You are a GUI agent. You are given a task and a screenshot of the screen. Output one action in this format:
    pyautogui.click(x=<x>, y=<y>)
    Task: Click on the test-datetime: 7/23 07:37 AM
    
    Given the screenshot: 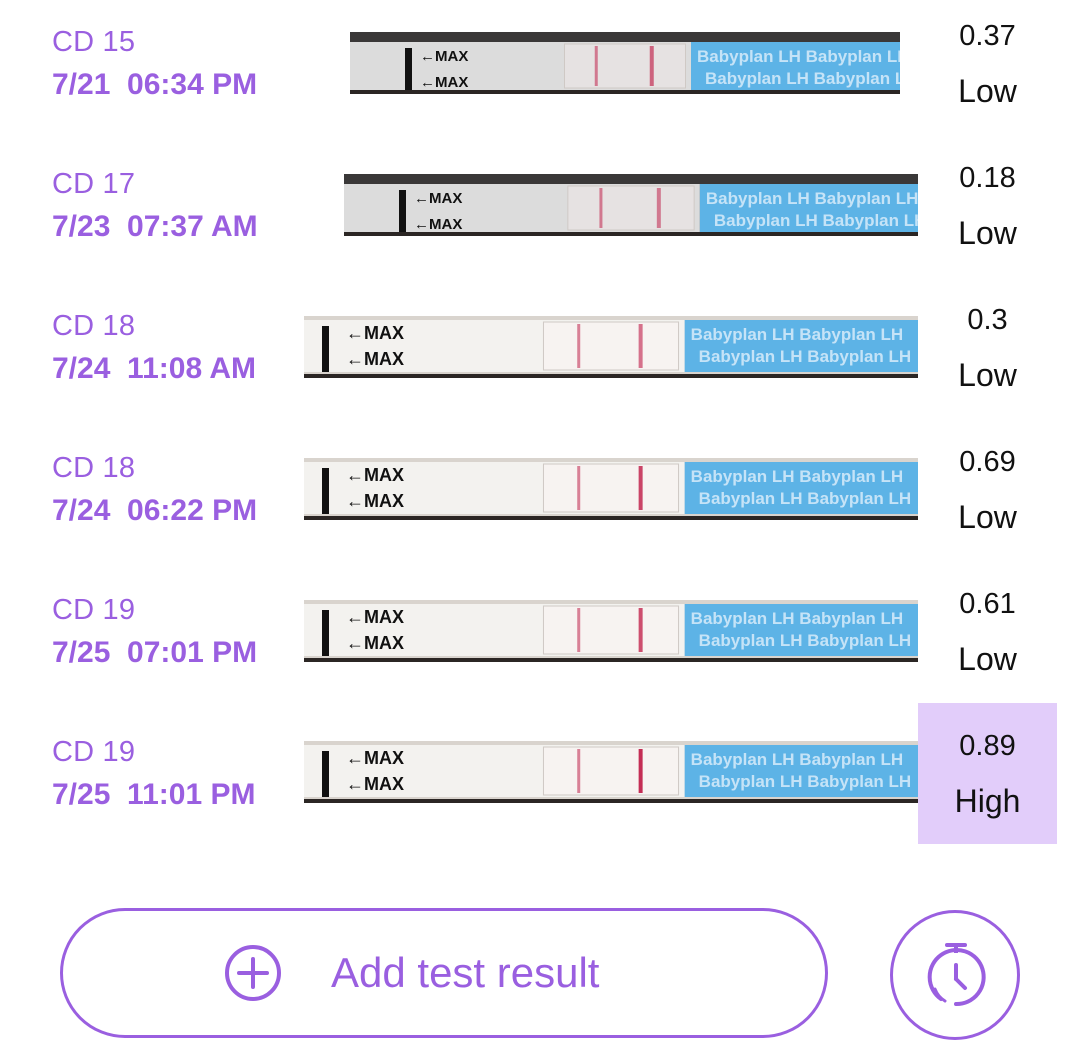 What is the action you would take?
    pyautogui.click(x=155, y=226)
    